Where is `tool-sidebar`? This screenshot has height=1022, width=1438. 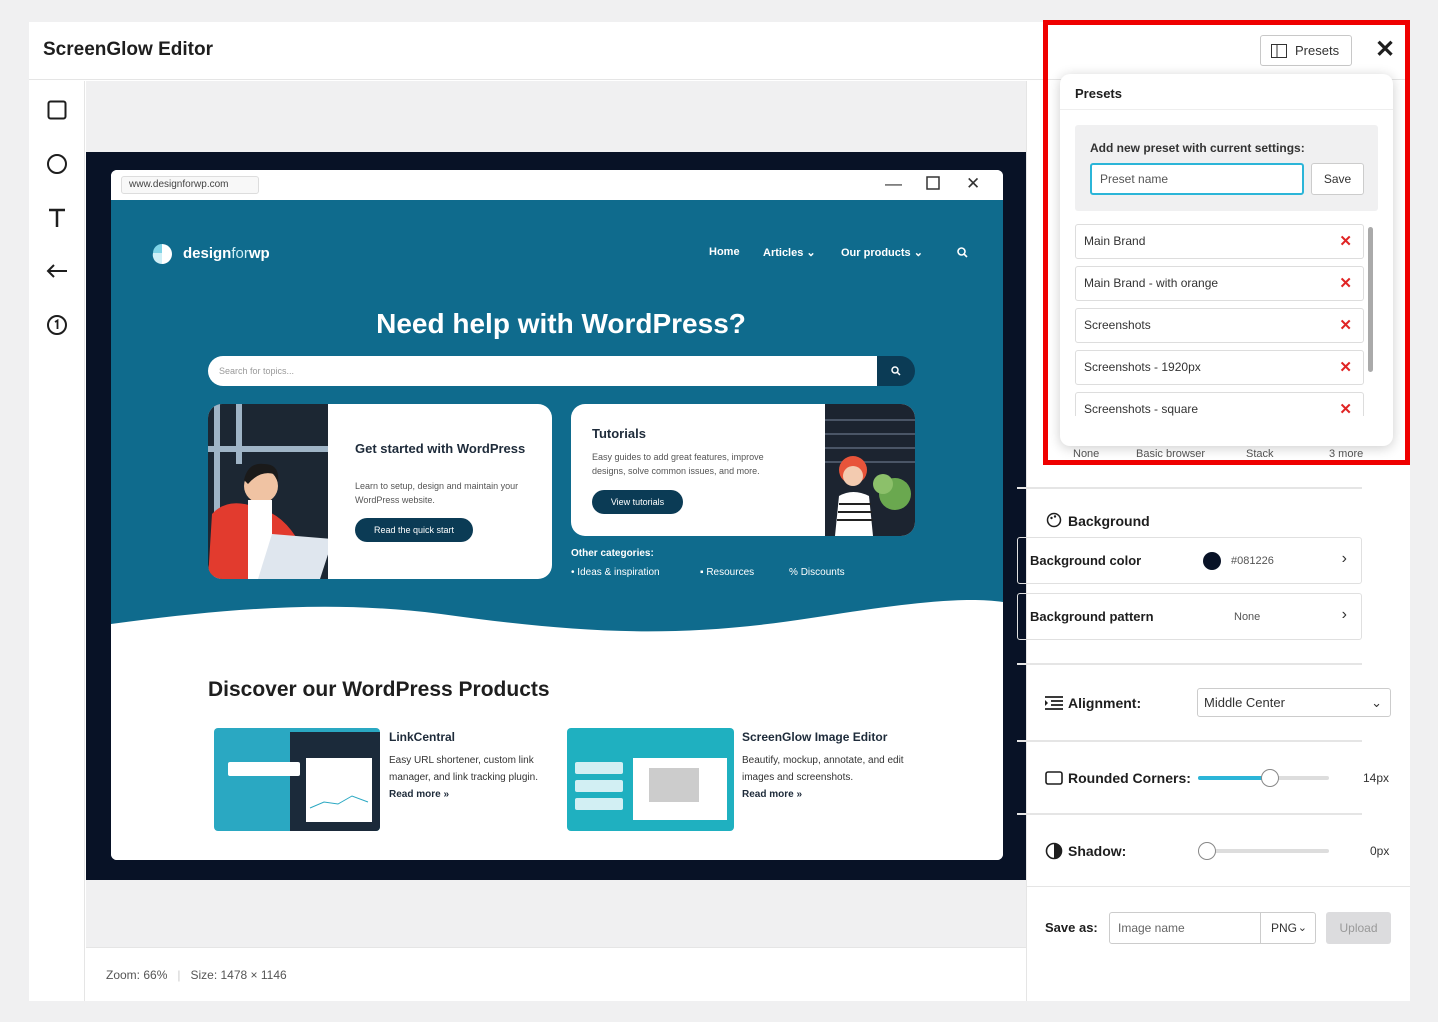
tool-sidebar is located at coordinates (57, 541).